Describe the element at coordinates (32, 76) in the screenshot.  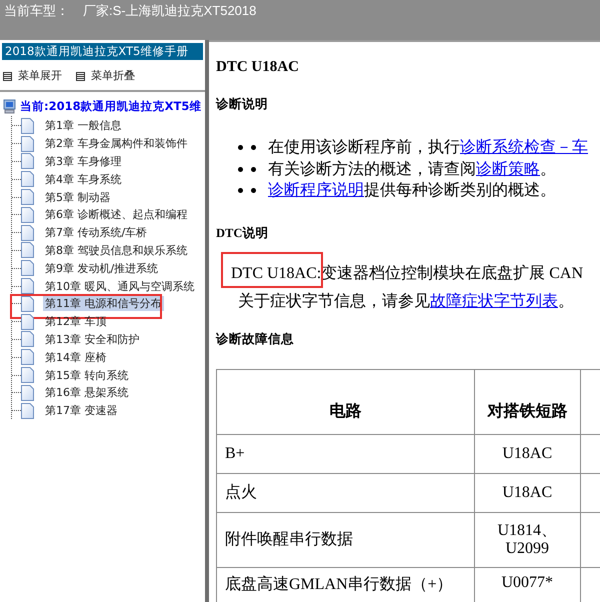
I see `menu-button: 菜单展开` at that location.